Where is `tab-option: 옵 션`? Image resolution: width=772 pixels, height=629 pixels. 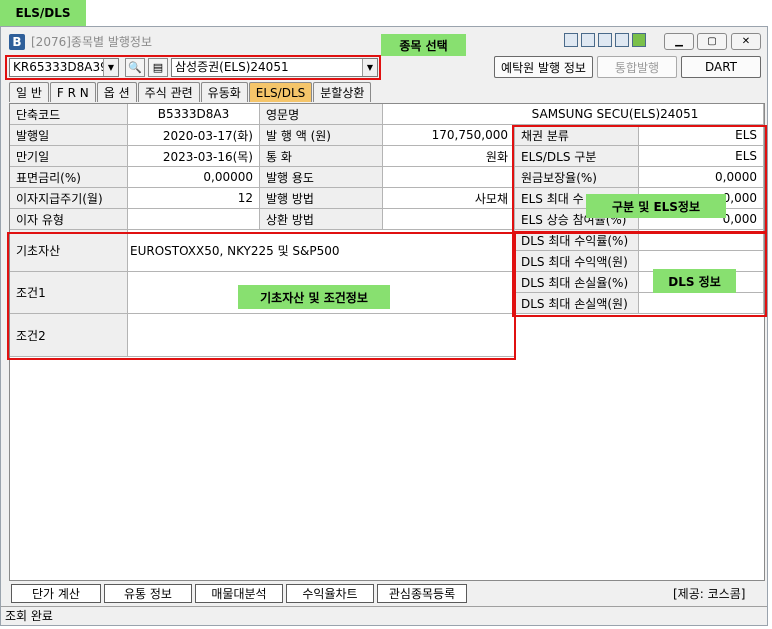
tab-option: 옵 션 is located at coordinates (116, 92).